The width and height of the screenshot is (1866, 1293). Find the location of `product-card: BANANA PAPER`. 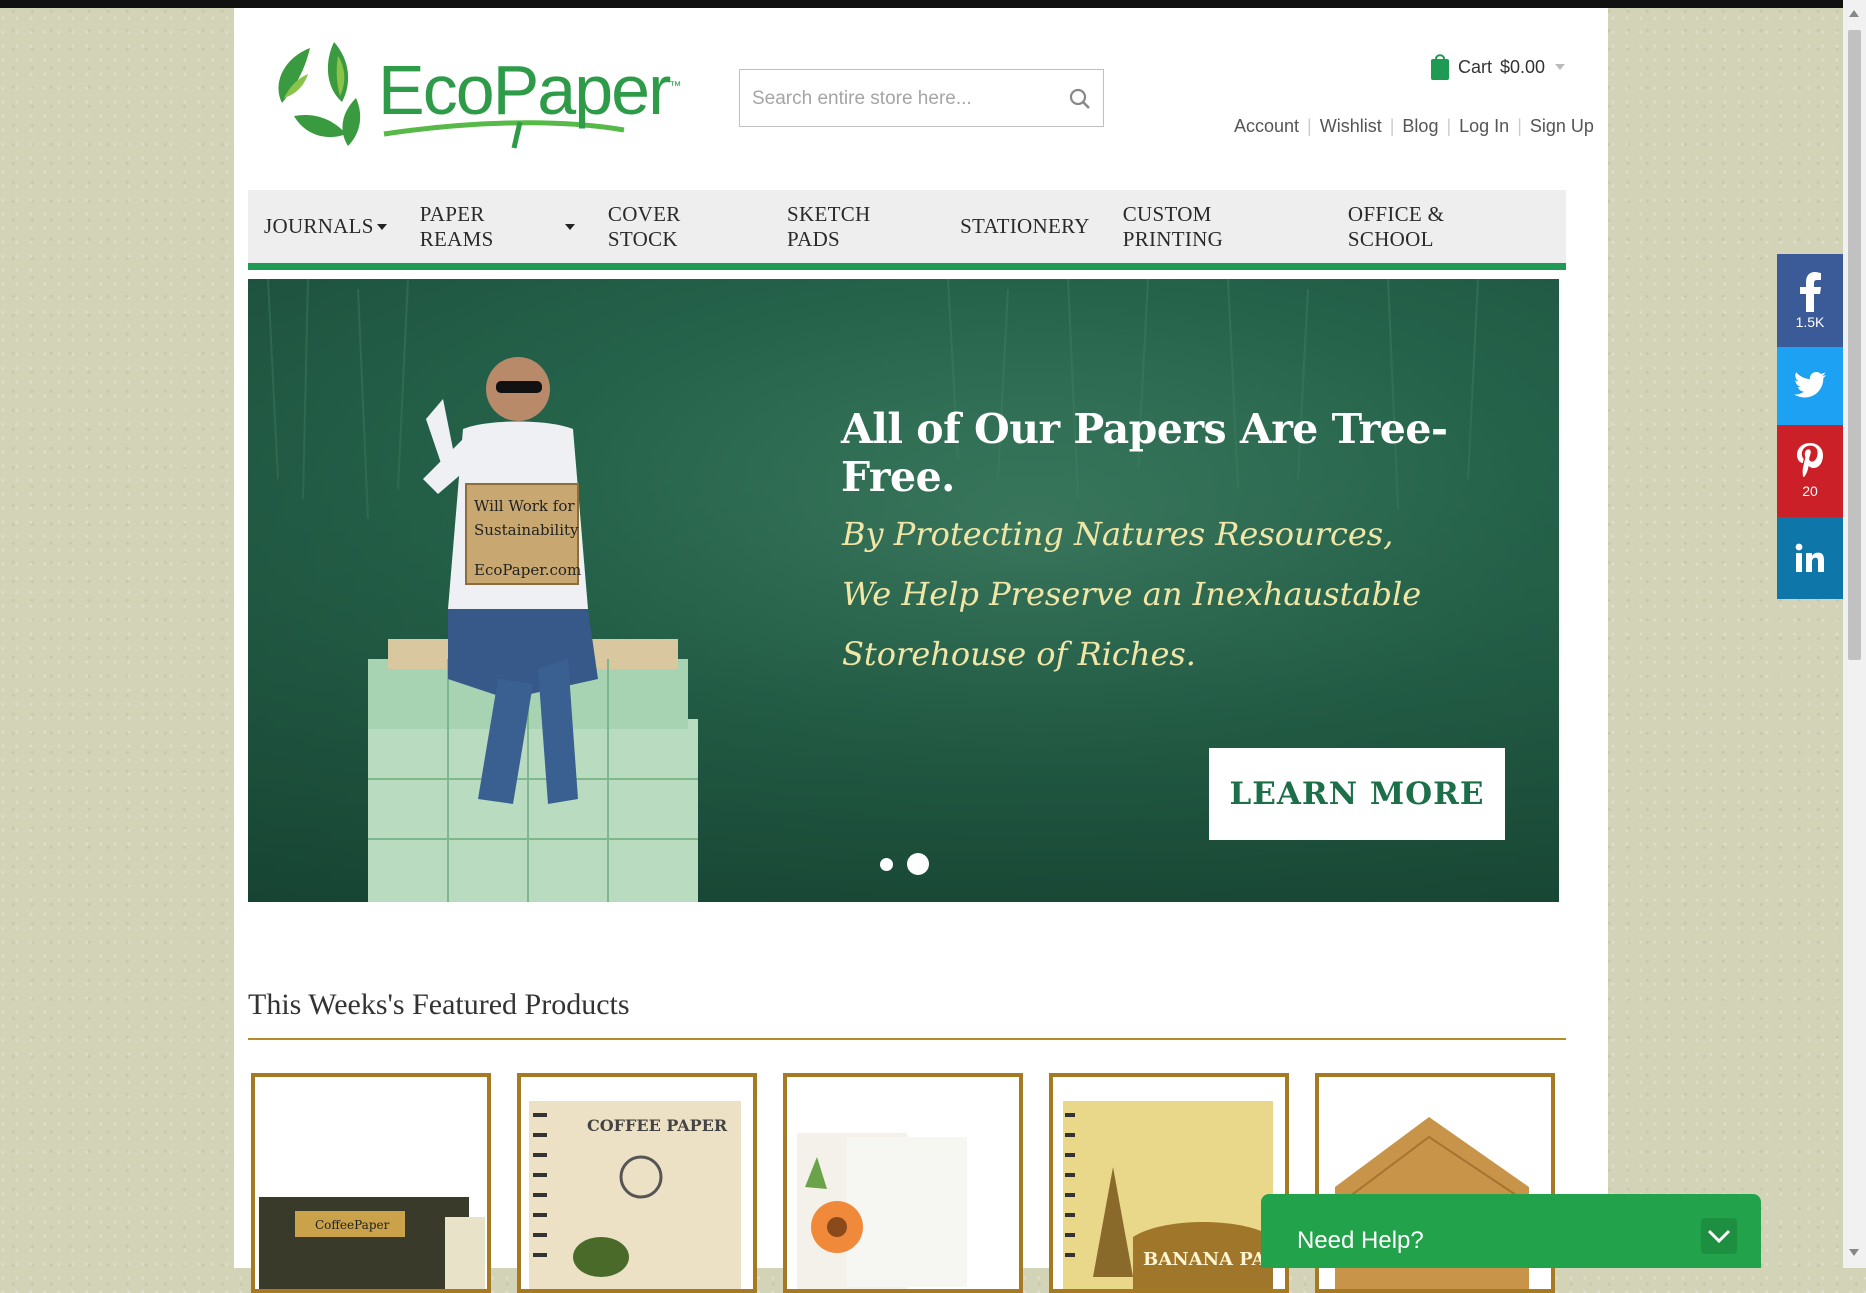

product-card: BANANA PAPER is located at coordinates (1169, 1183).